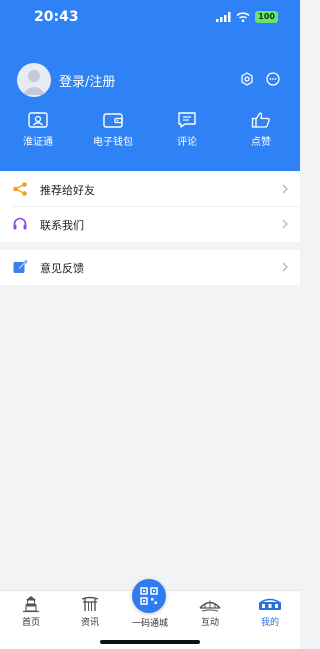 This screenshot has height=649, width=320. I want to click on signal-icon, so click(223, 17).